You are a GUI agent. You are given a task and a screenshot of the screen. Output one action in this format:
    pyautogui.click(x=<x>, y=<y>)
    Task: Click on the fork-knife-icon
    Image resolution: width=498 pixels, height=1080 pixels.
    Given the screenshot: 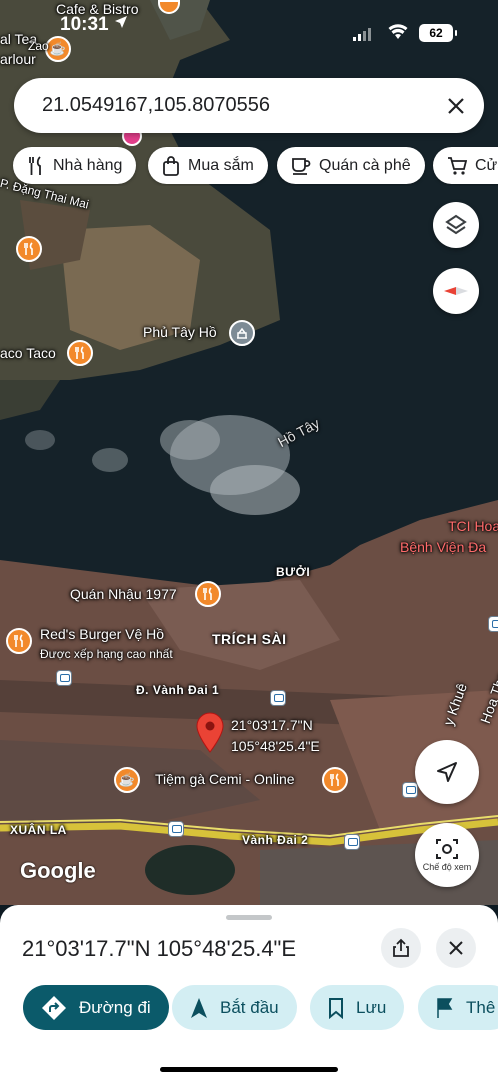 What is the action you would take?
    pyautogui.click(x=35, y=165)
    